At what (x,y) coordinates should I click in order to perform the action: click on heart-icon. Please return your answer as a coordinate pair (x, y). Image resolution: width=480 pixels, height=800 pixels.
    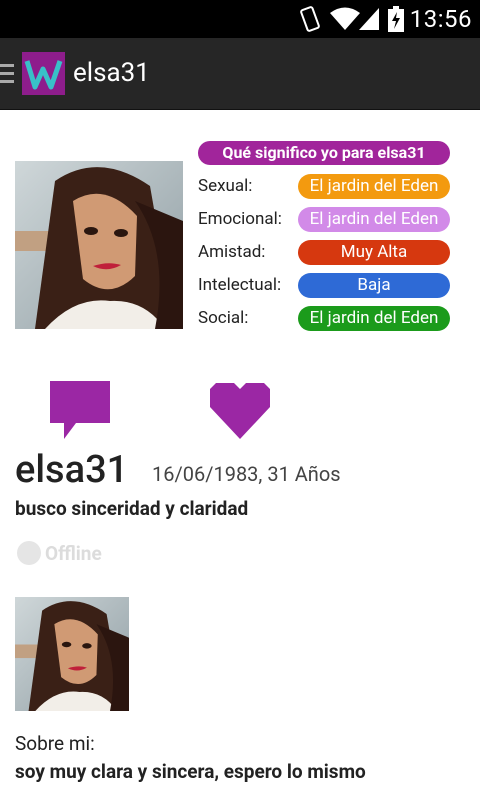
    Looking at the image, I should click on (240, 411).